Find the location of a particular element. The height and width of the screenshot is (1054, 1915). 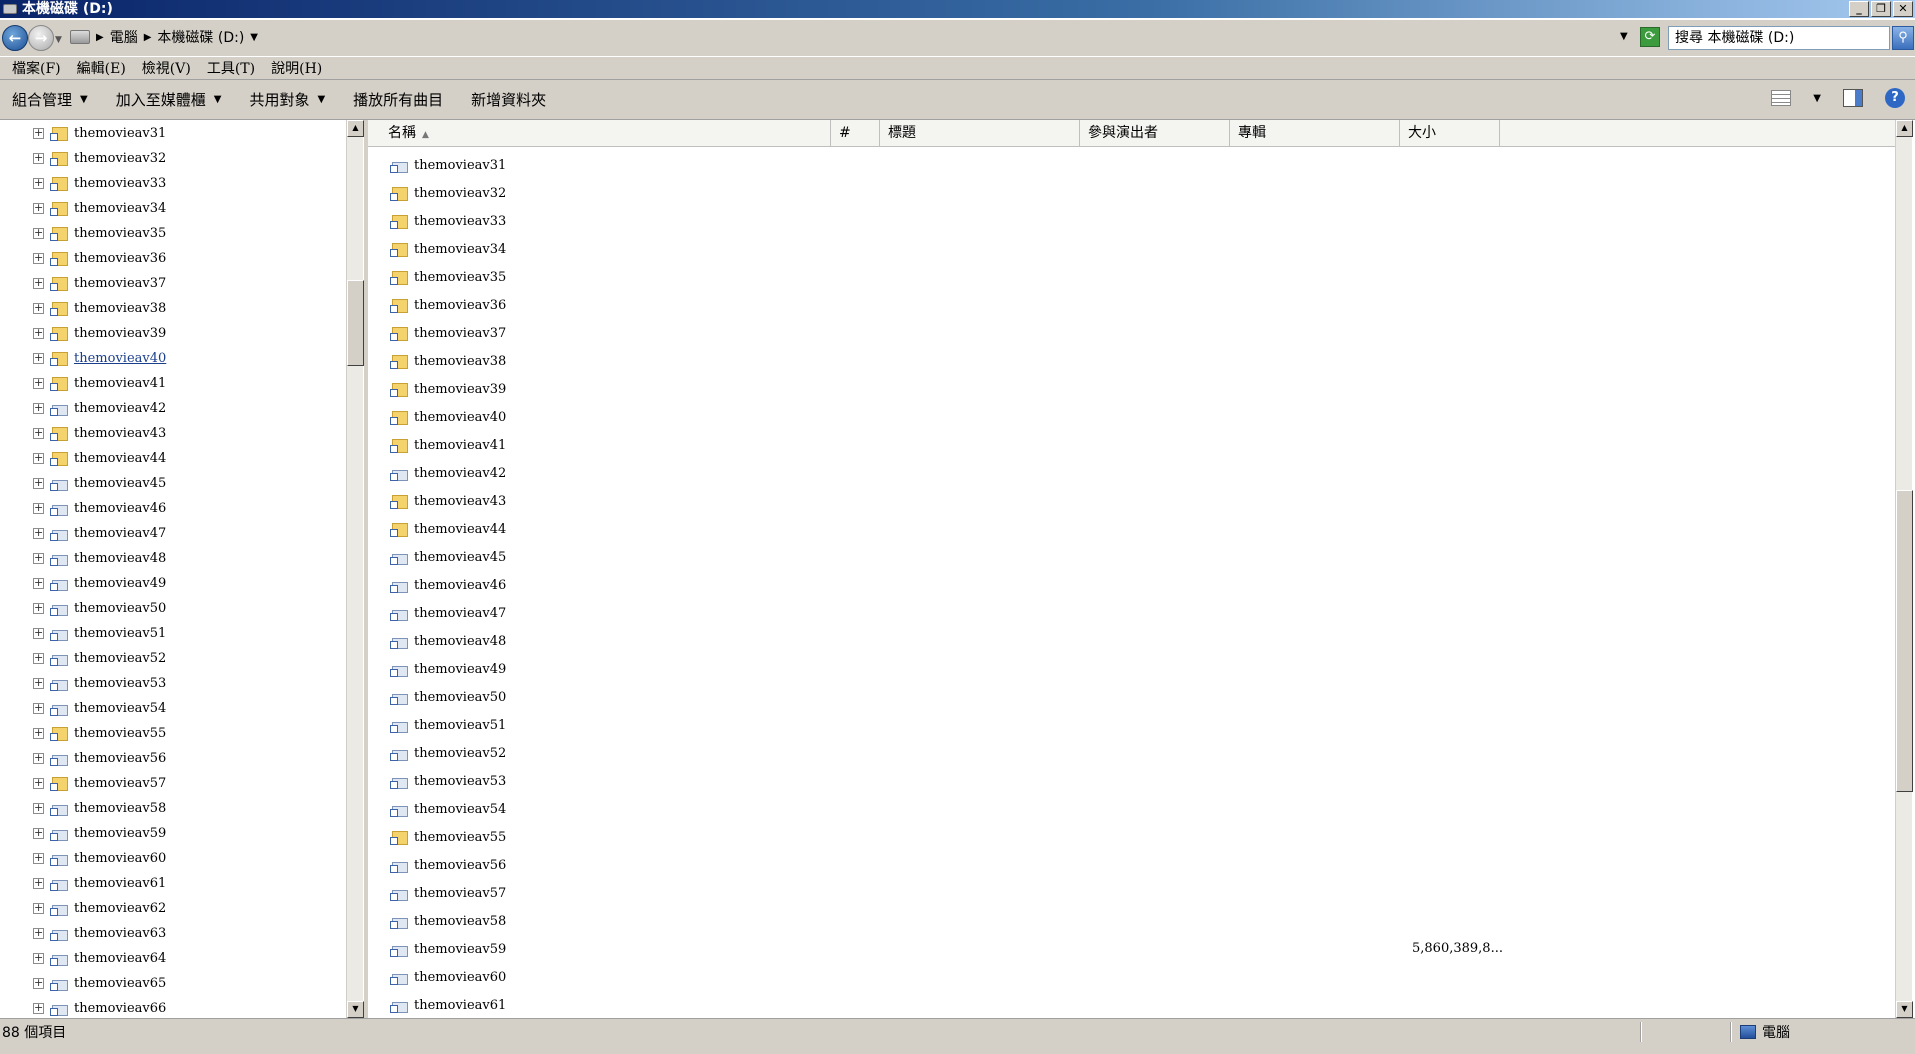

column-size: 大小 is located at coordinates (1450, 133).